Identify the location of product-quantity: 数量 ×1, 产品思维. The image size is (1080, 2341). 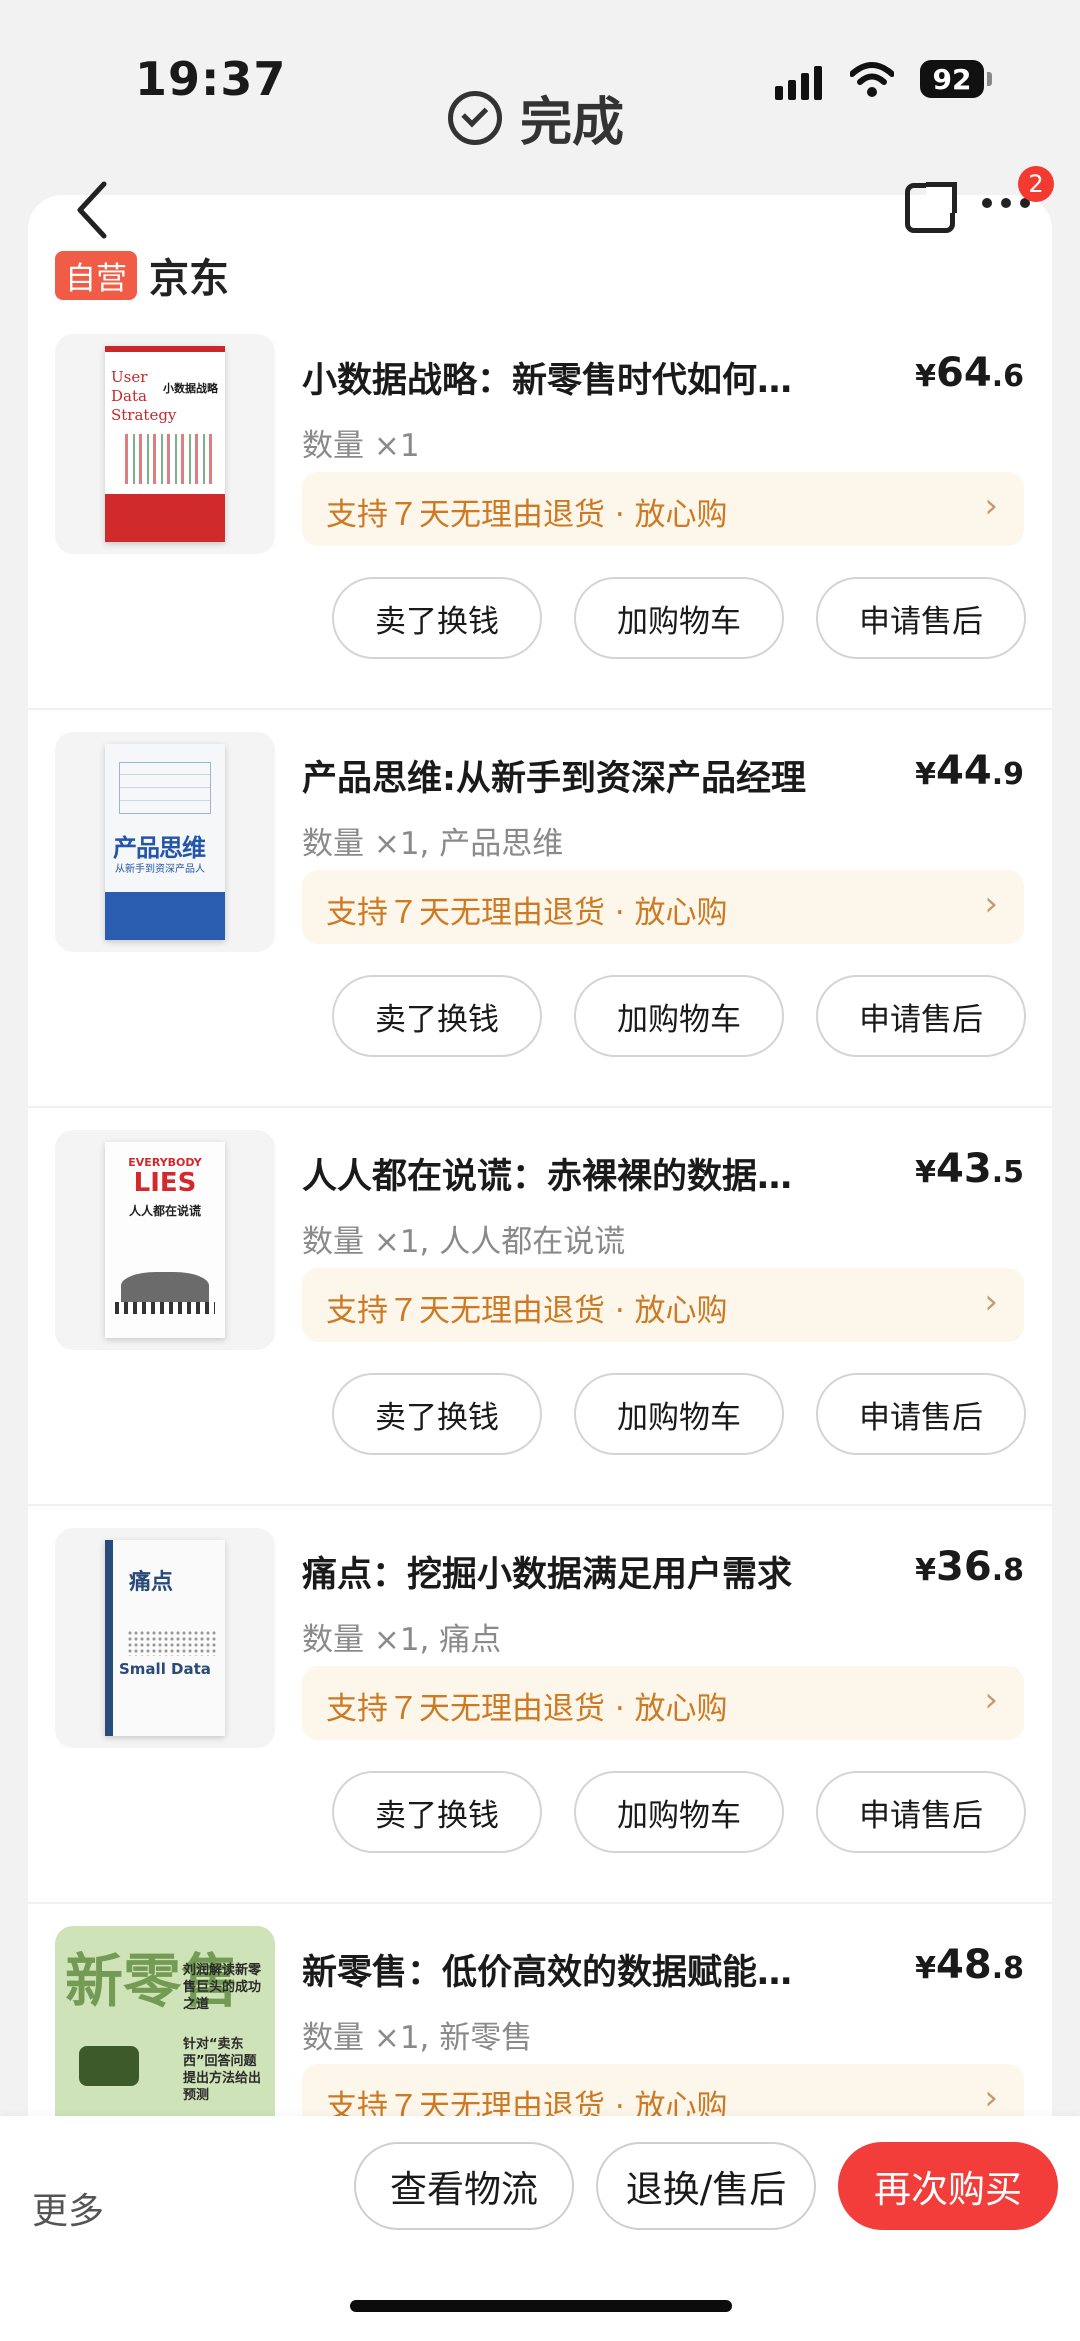
(433, 844).